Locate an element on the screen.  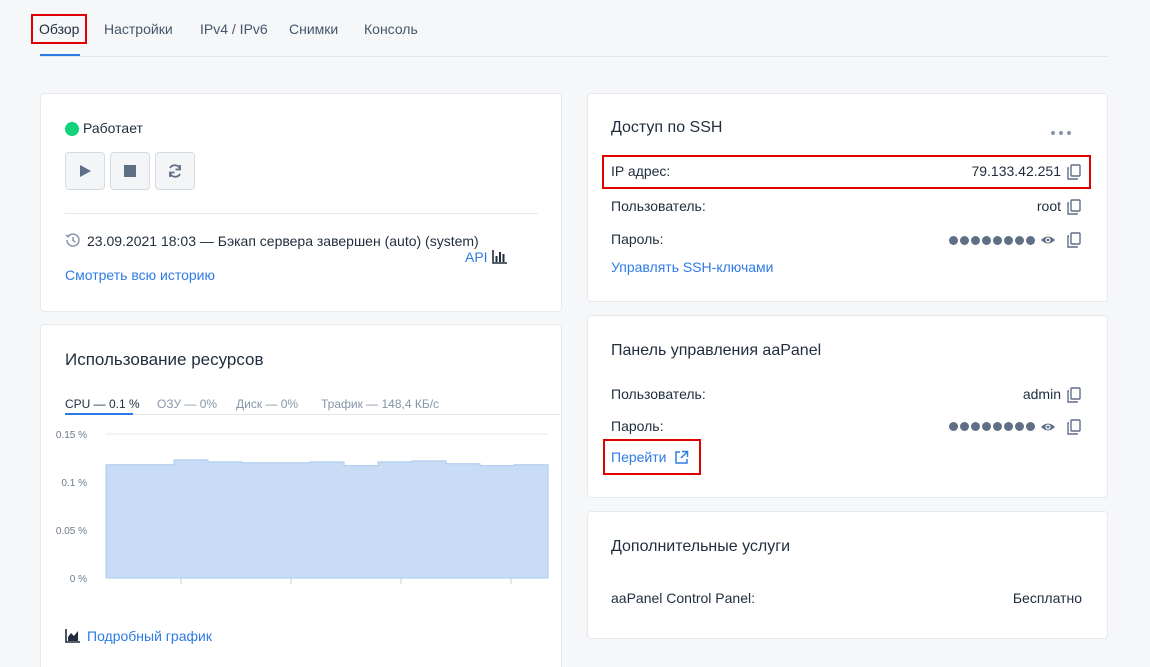
resource-tabs-divider is located at coordinates (312, 414).